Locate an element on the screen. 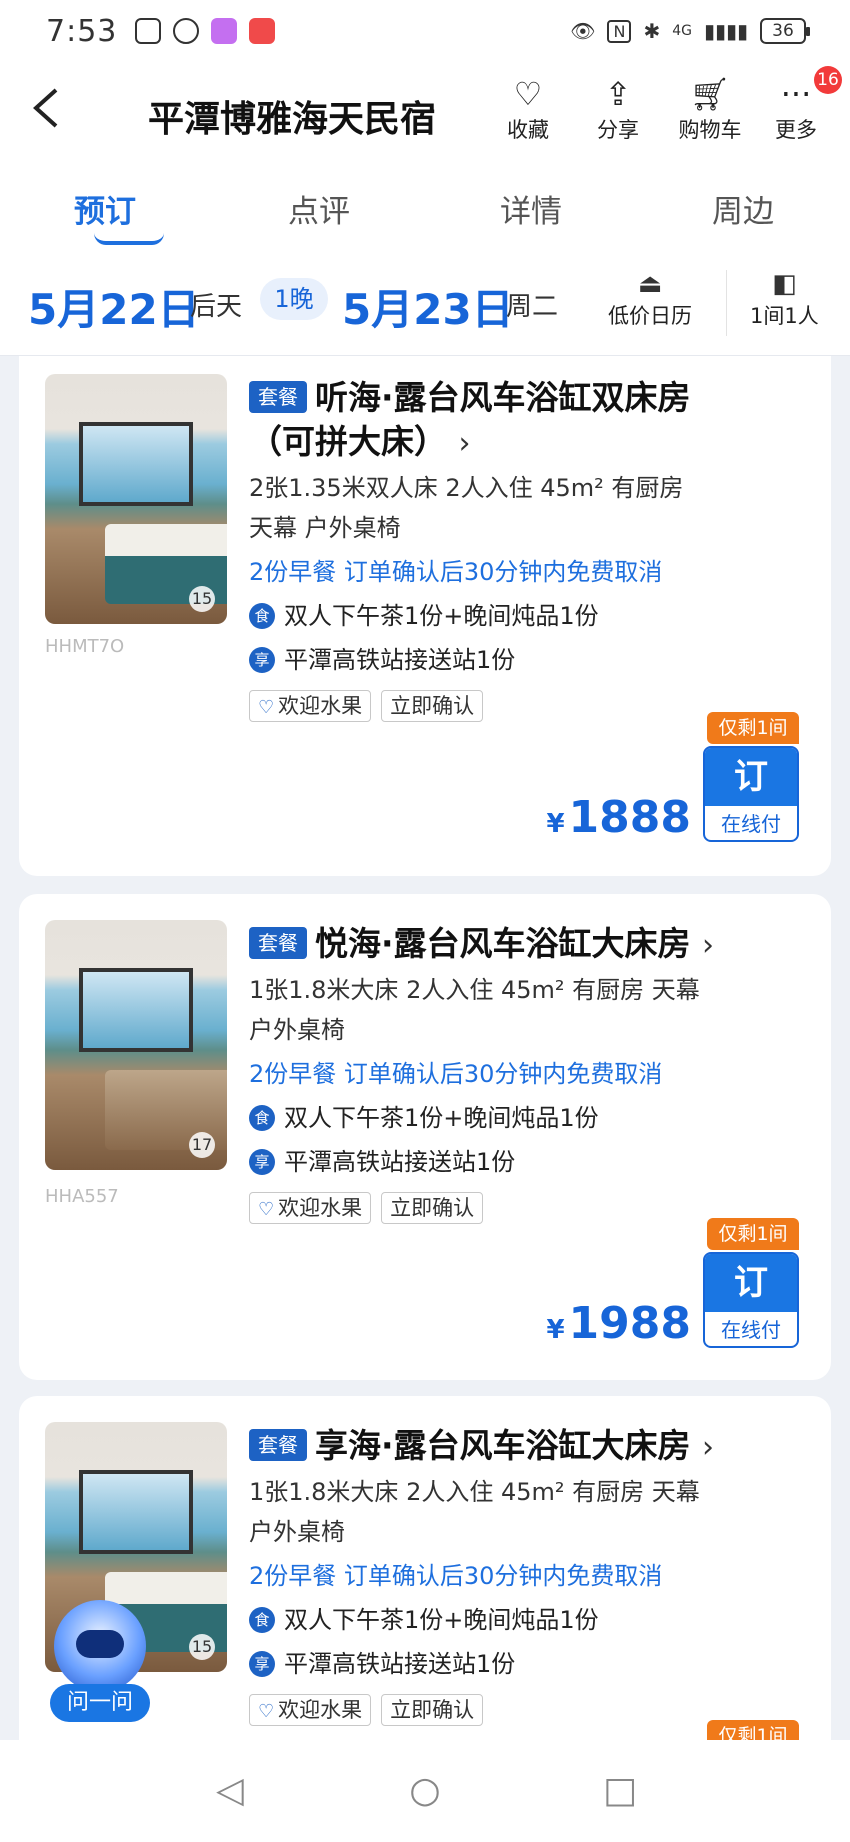 This screenshot has height=1842, width=850. nights-count: 1晚 is located at coordinates (294, 299).